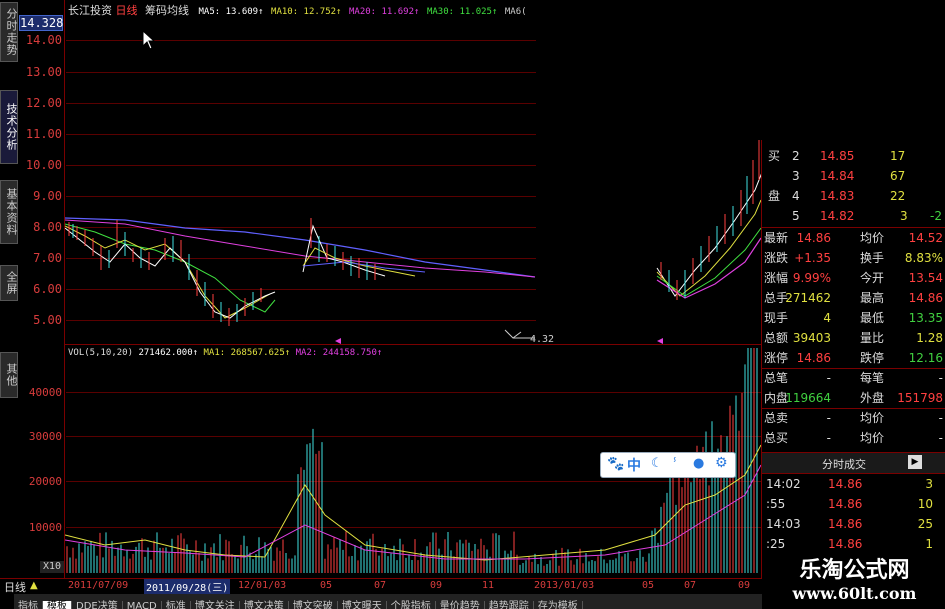 Image resolution: width=945 pixels, height=609 pixels. What do you see at coordinates (776, 278) in the screenshot?
I see `quote-label: 涨幅` at bounding box center [776, 278].